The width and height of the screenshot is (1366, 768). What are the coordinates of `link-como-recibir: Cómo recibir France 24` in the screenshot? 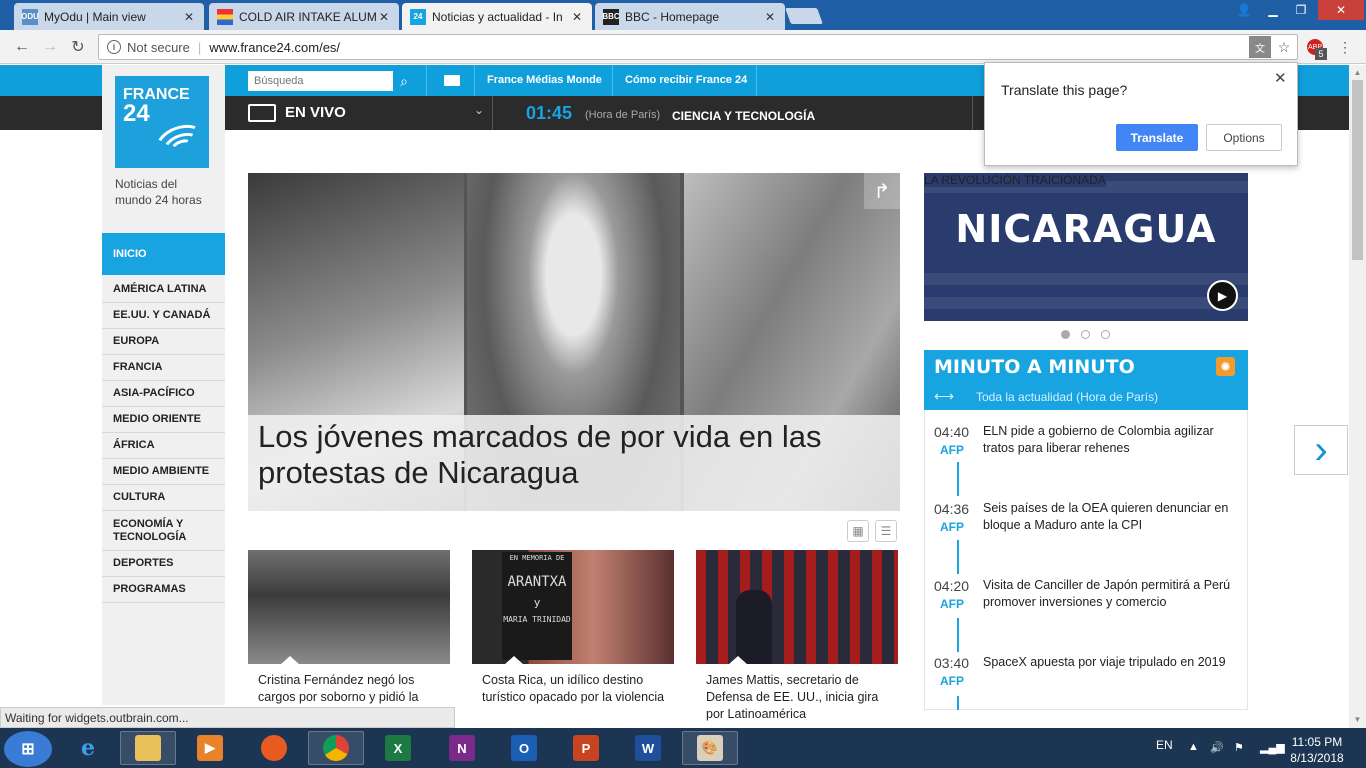 It's located at (686, 80).